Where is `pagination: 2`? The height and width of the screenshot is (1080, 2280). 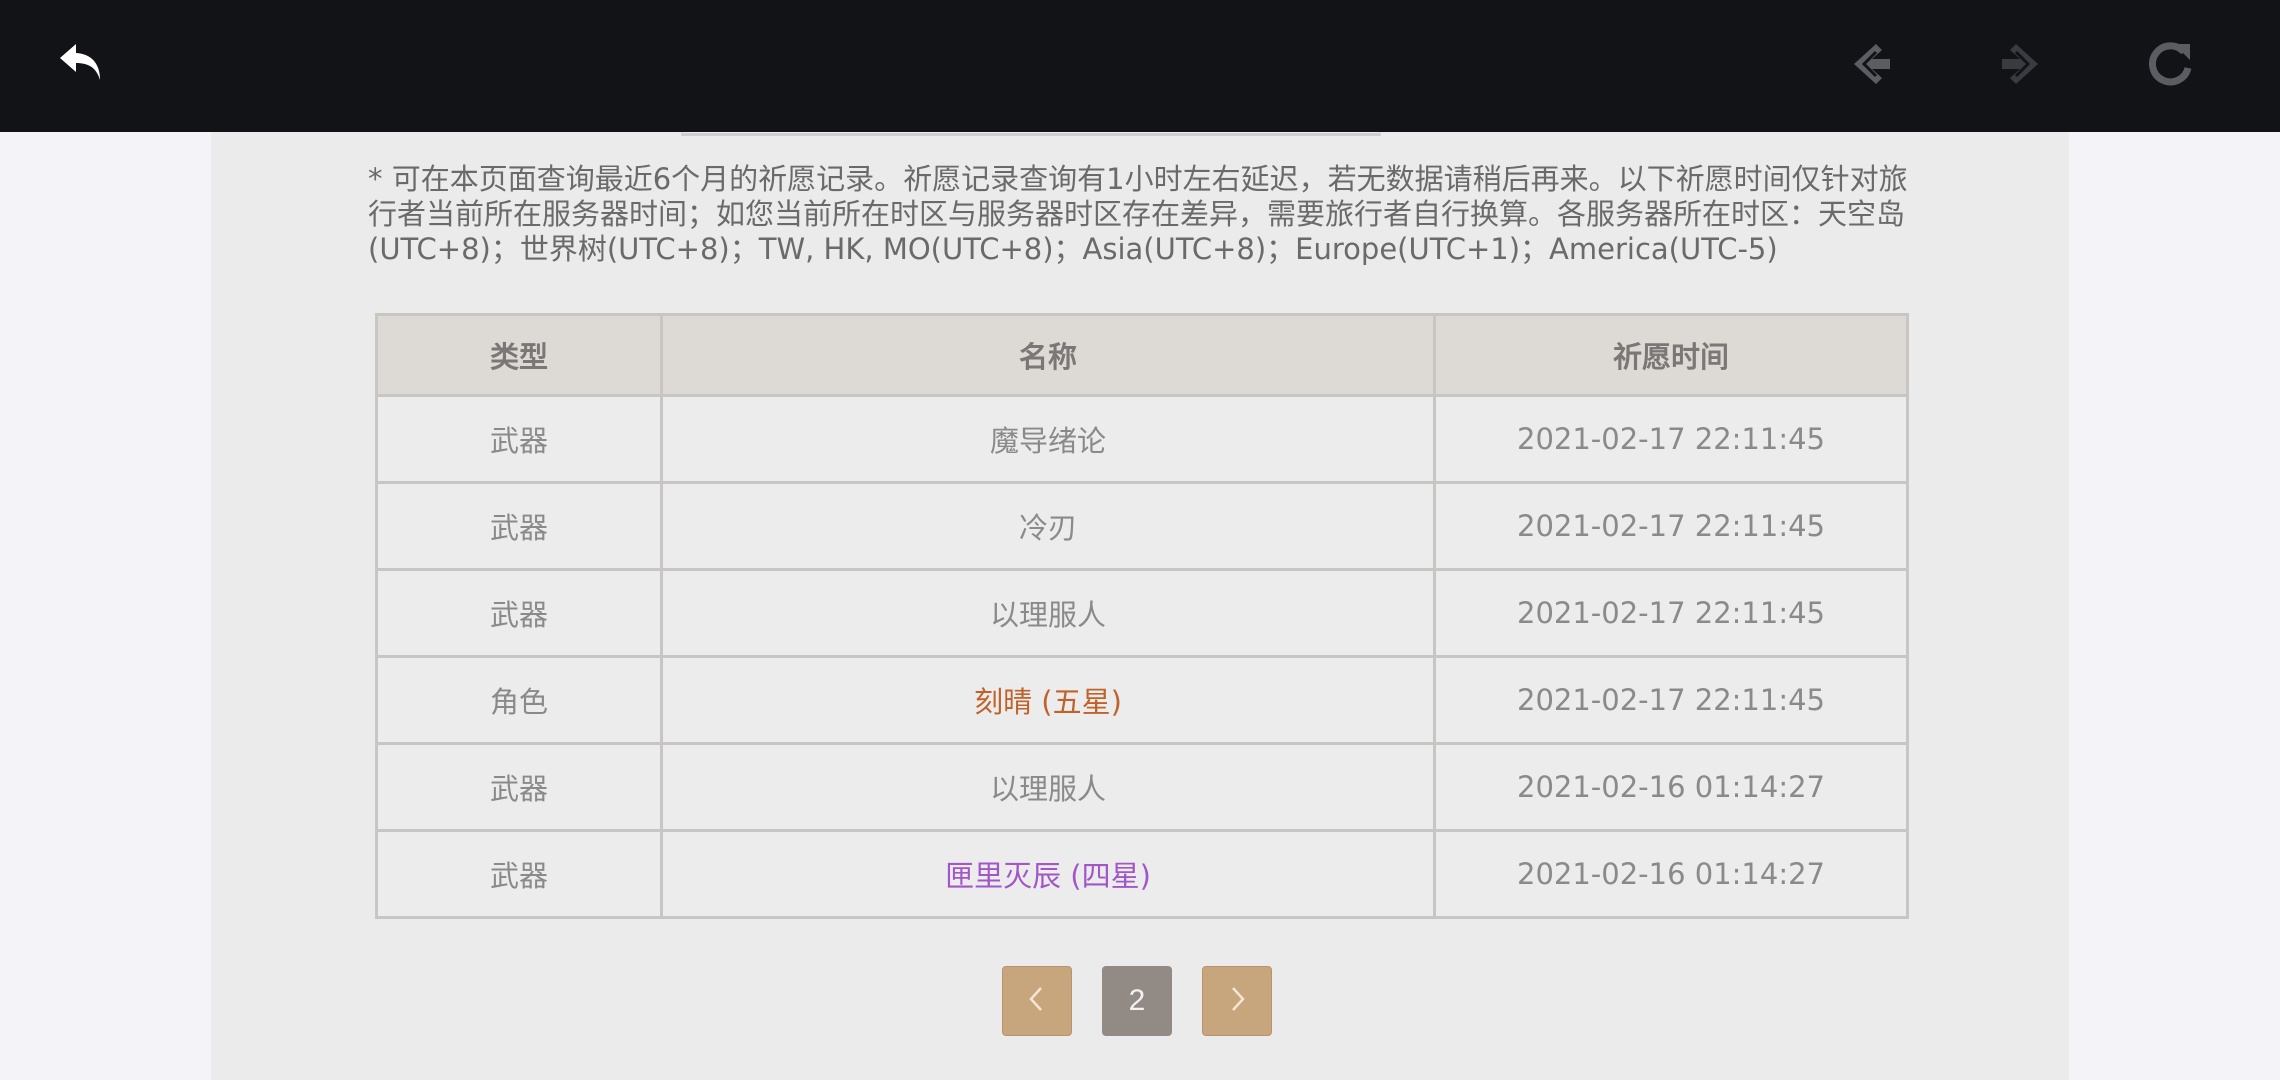 pagination: 2 is located at coordinates (1137, 1001).